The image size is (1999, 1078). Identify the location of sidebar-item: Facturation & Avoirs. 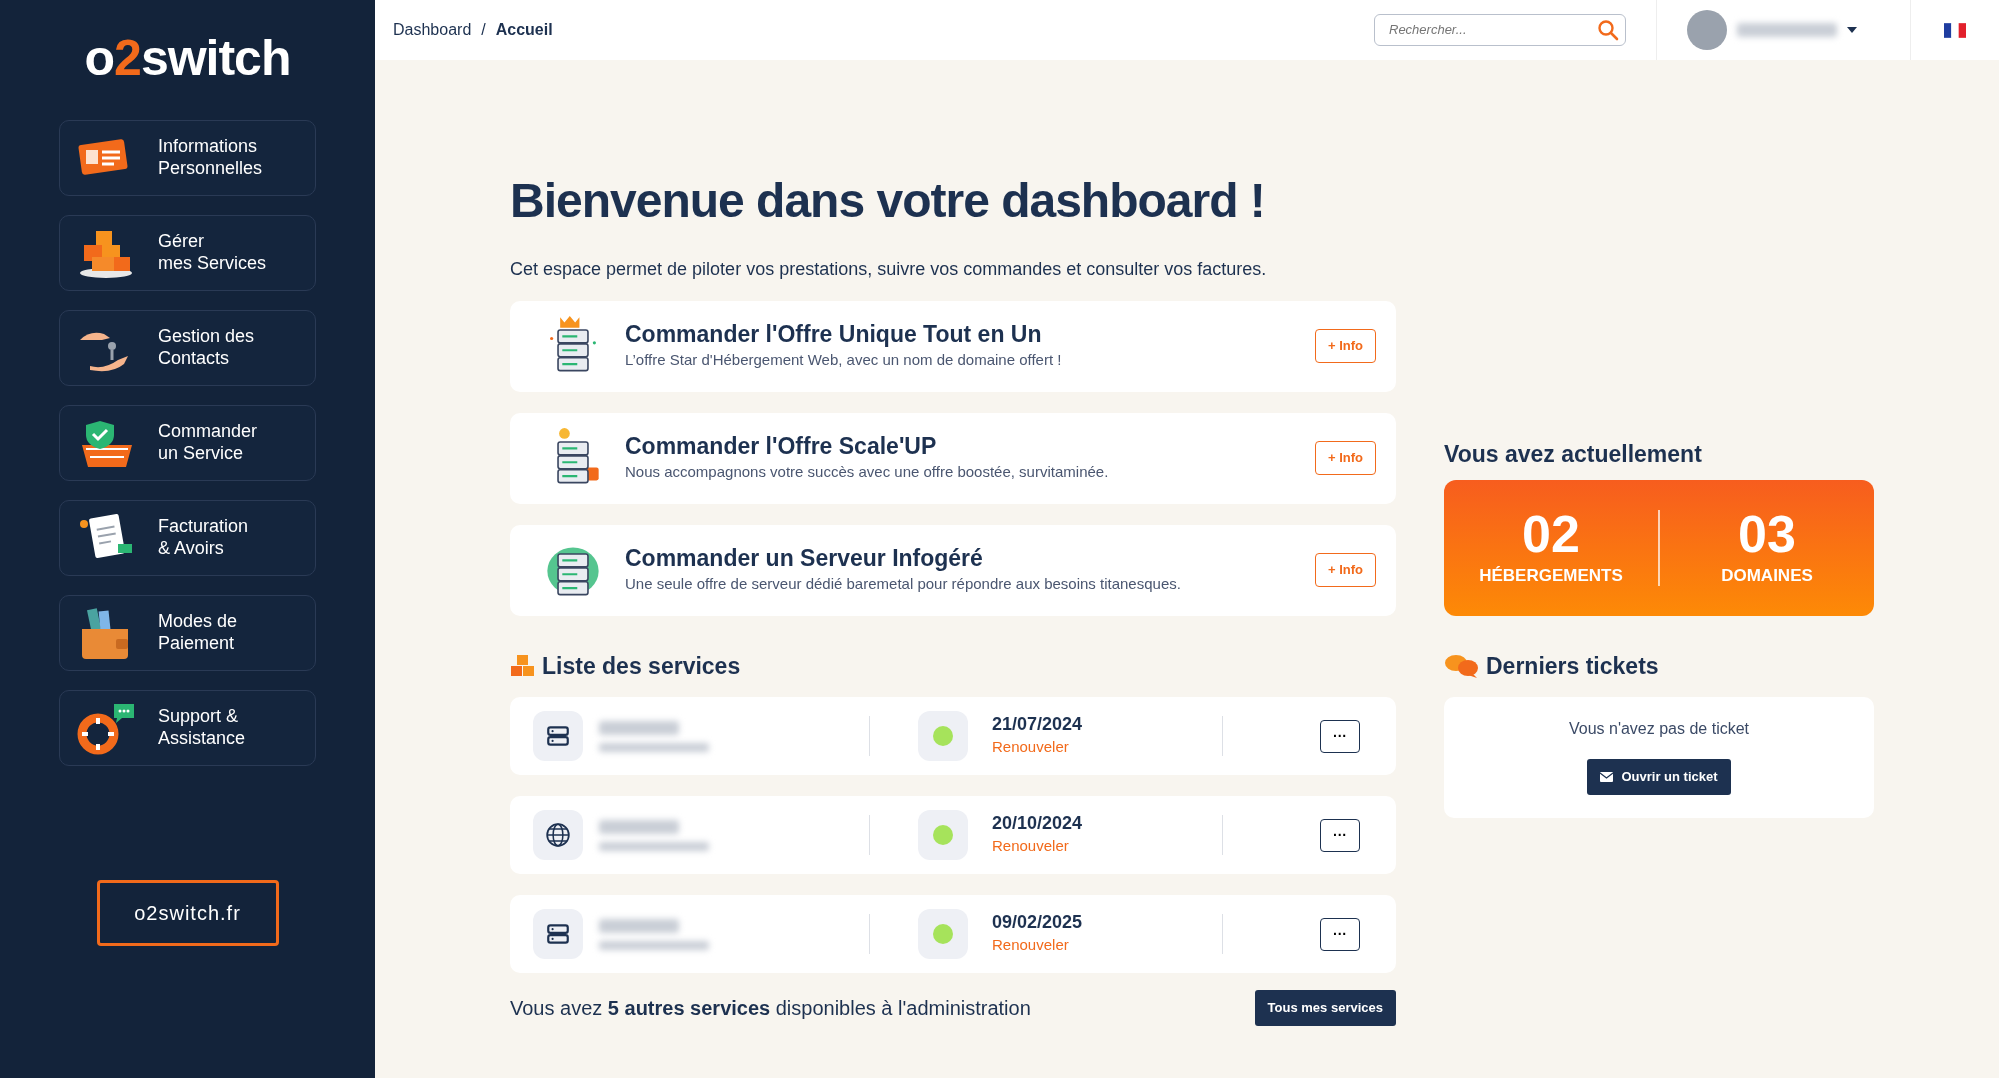
(187, 538).